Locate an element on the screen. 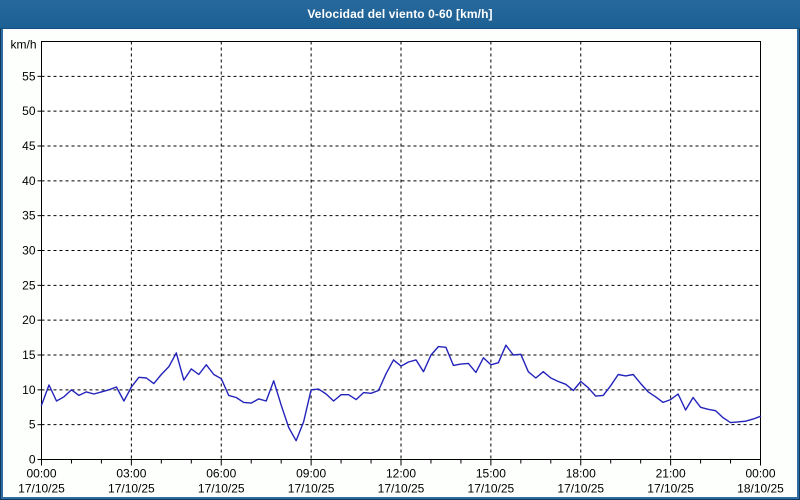 The width and height of the screenshot is (800, 500). x-tick-time-label: 21:00 is located at coordinates (671, 474).